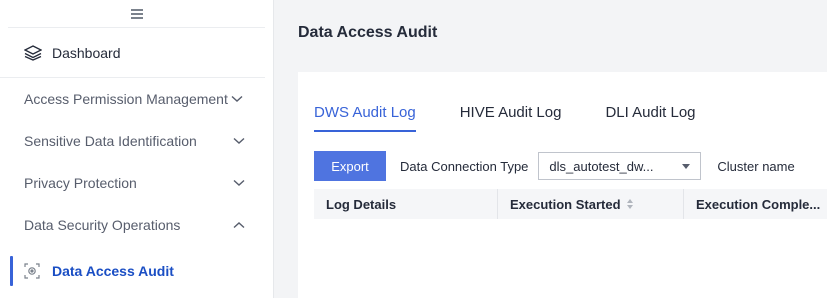 The image size is (827, 298). Describe the element at coordinates (113, 271) in the screenshot. I see `sidebar-item-label: Data Access Audit` at that location.